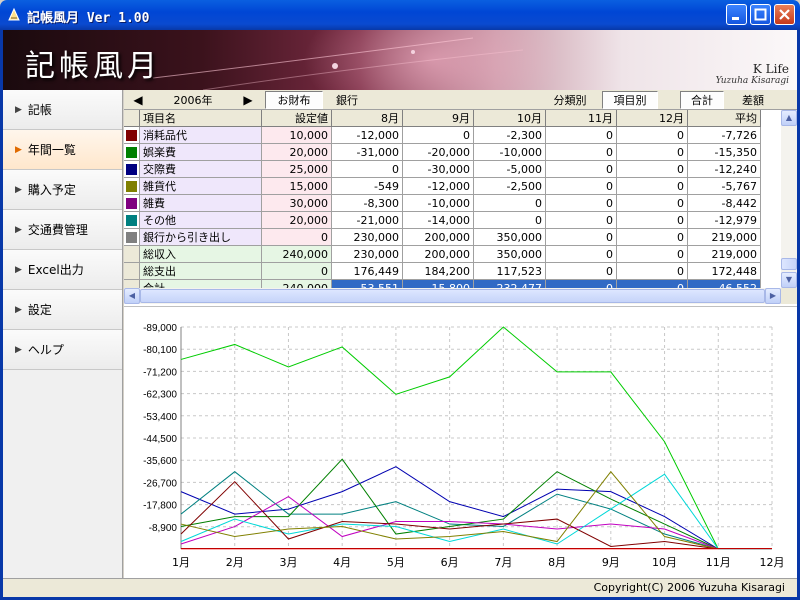 Image resolution: width=800 pixels, height=600 pixels. What do you see at coordinates (753, 100) in the screenshot?
I see `difference-toggle: 差額` at bounding box center [753, 100].